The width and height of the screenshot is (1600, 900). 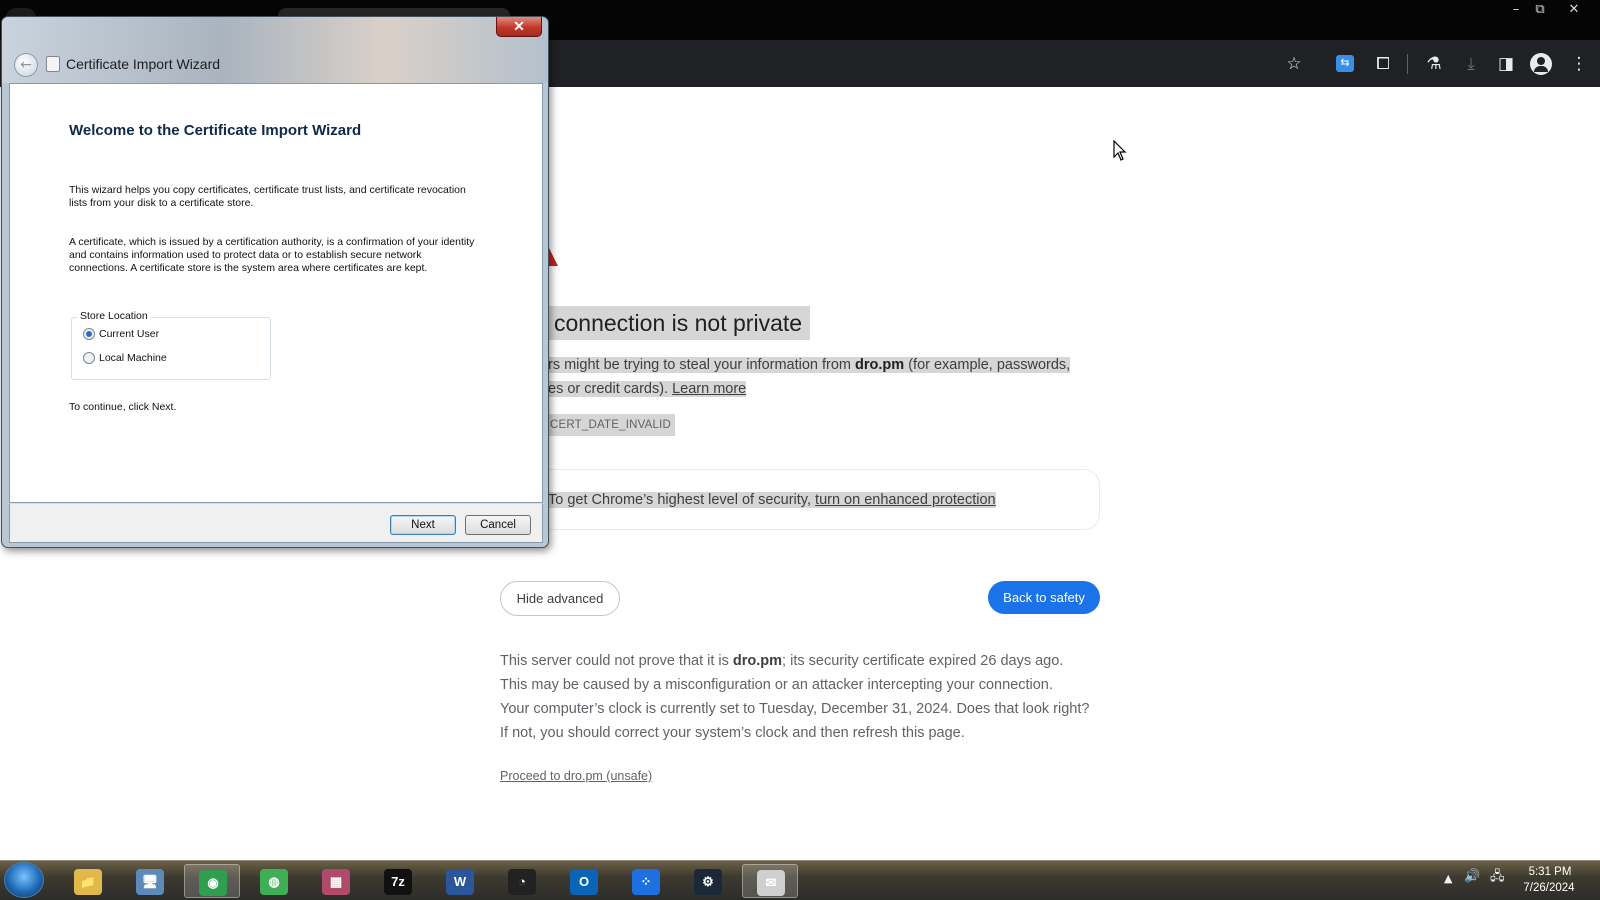 I want to click on control-panel-icon: 🖥, so click(x=150, y=882).